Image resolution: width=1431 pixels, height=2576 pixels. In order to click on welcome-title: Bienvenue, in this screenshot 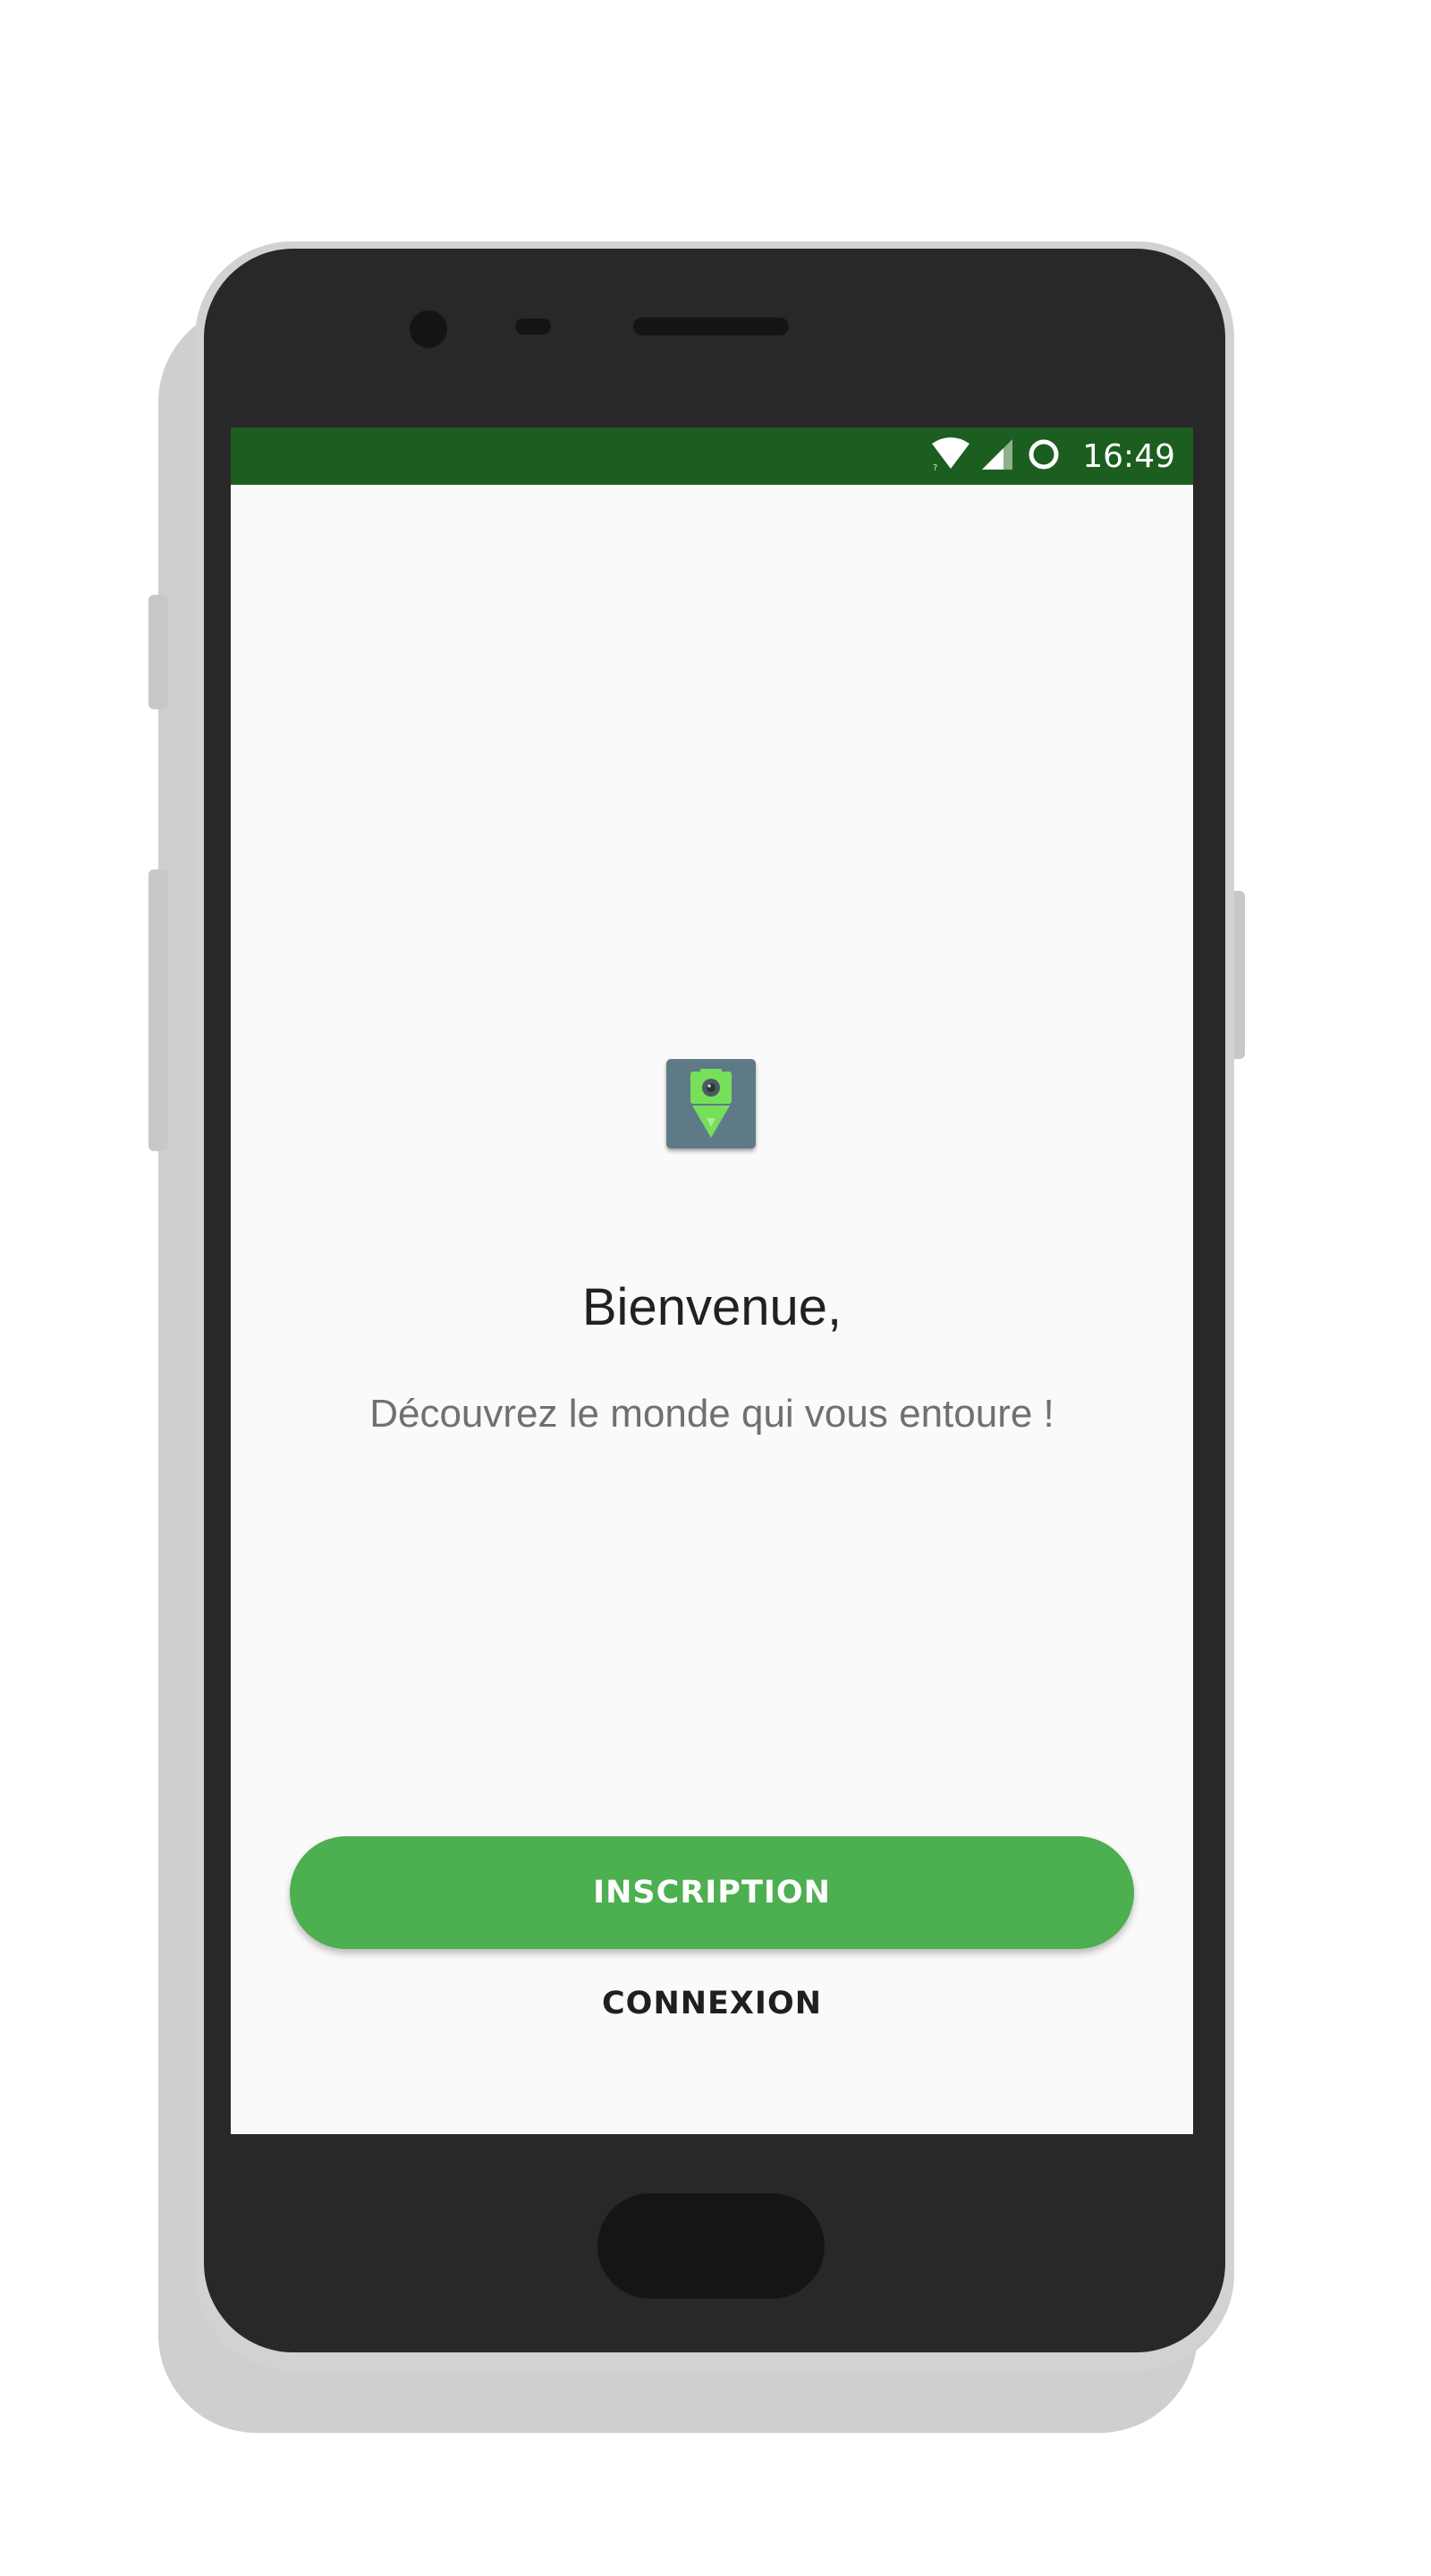, I will do `click(712, 1307)`.